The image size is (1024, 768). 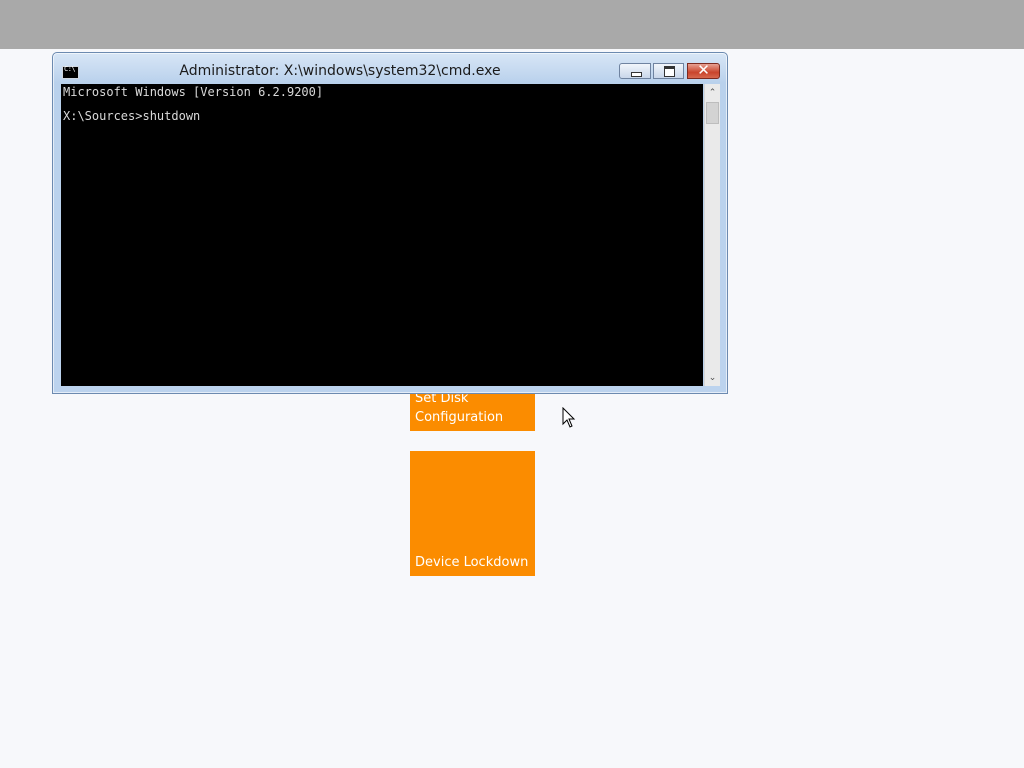 What do you see at coordinates (636, 74) in the screenshot?
I see `minimize-icon` at bounding box center [636, 74].